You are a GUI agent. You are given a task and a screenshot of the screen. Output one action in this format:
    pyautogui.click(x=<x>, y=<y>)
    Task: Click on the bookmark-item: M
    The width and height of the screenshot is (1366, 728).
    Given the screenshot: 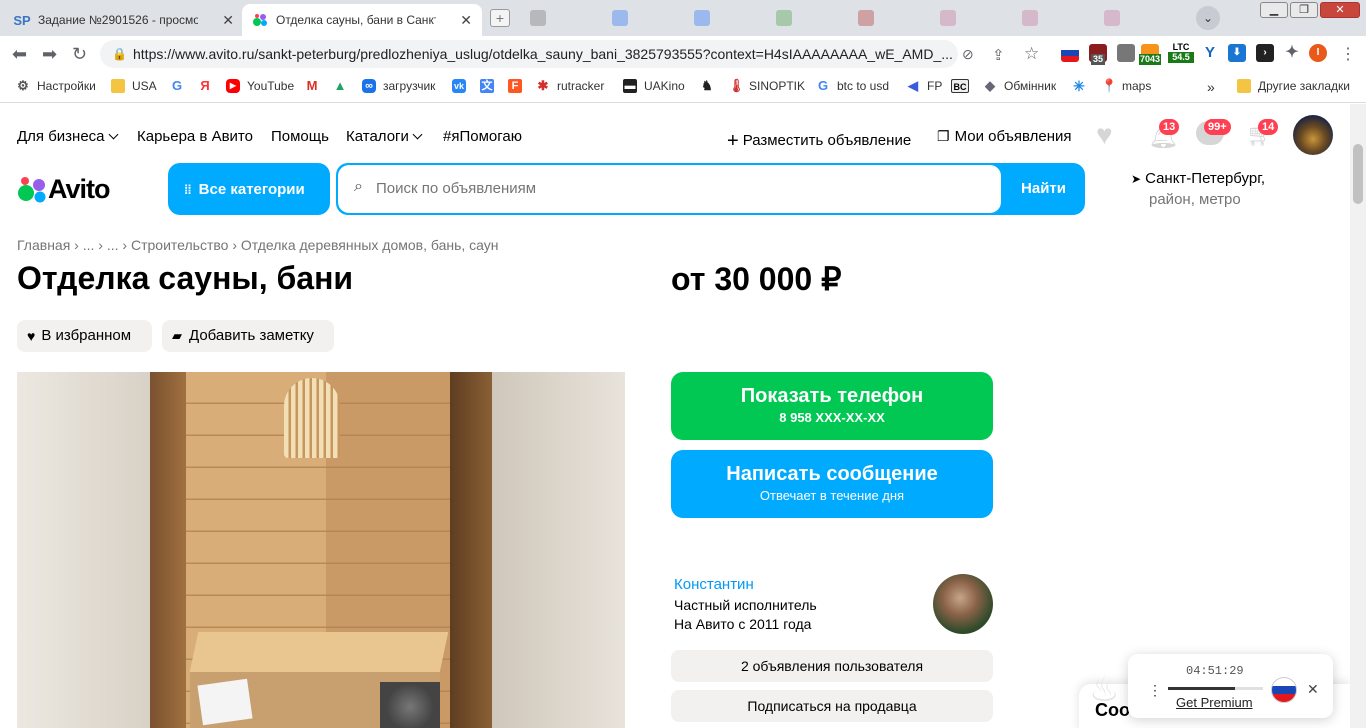 What is the action you would take?
    pyautogui.click(x=315, y=86)
    